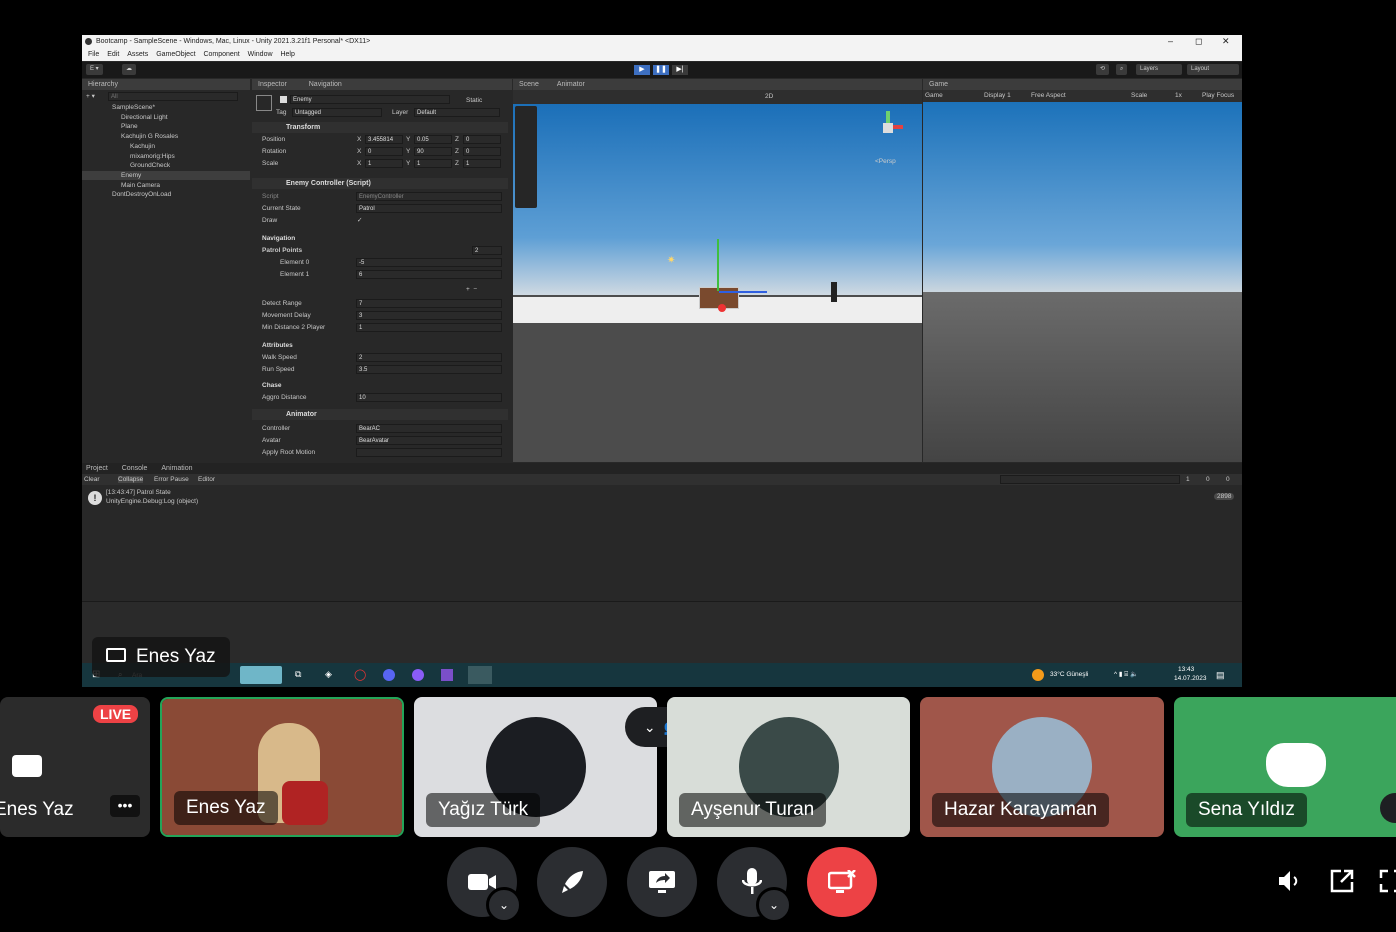 The image size is (1396, 932). What do you see at coordinates (1220, 675) in the screenshot?
I see `notification-icon: ▤` at bounding box center [1220, 675].